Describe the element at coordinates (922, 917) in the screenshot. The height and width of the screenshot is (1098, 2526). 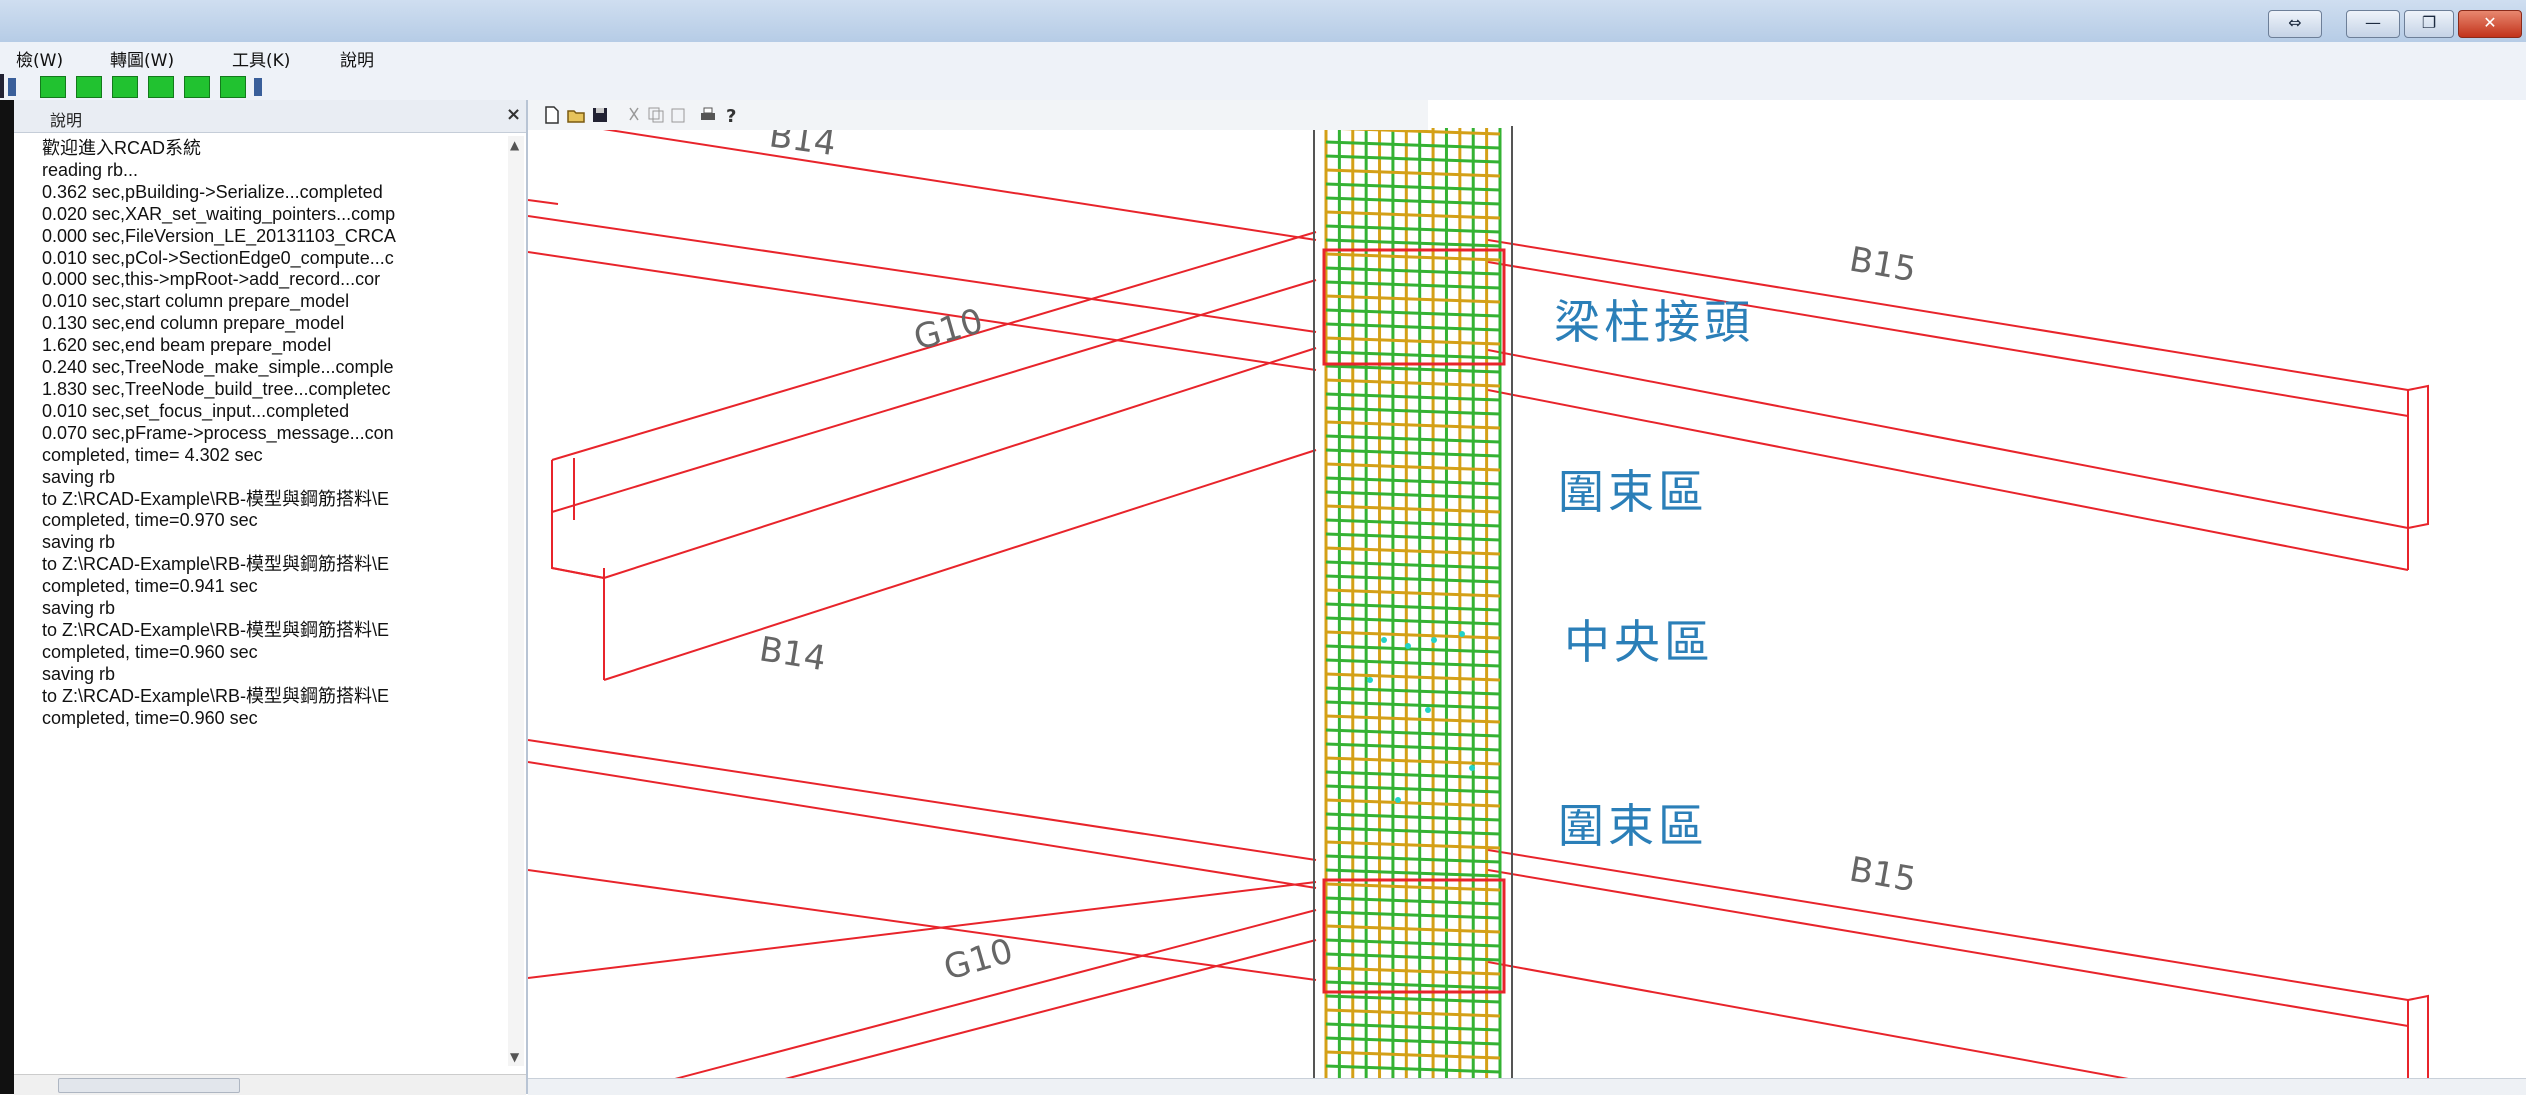
I see `beam-lower-left` at that location.